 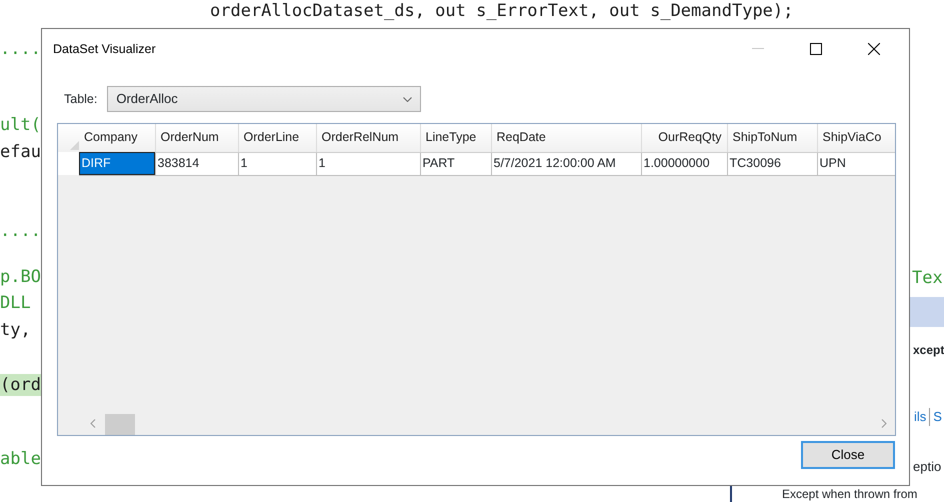 What do you see at coordinates (20, 459) in the screenshot?
I see `code-text: able` at bounding box center [20, 459].